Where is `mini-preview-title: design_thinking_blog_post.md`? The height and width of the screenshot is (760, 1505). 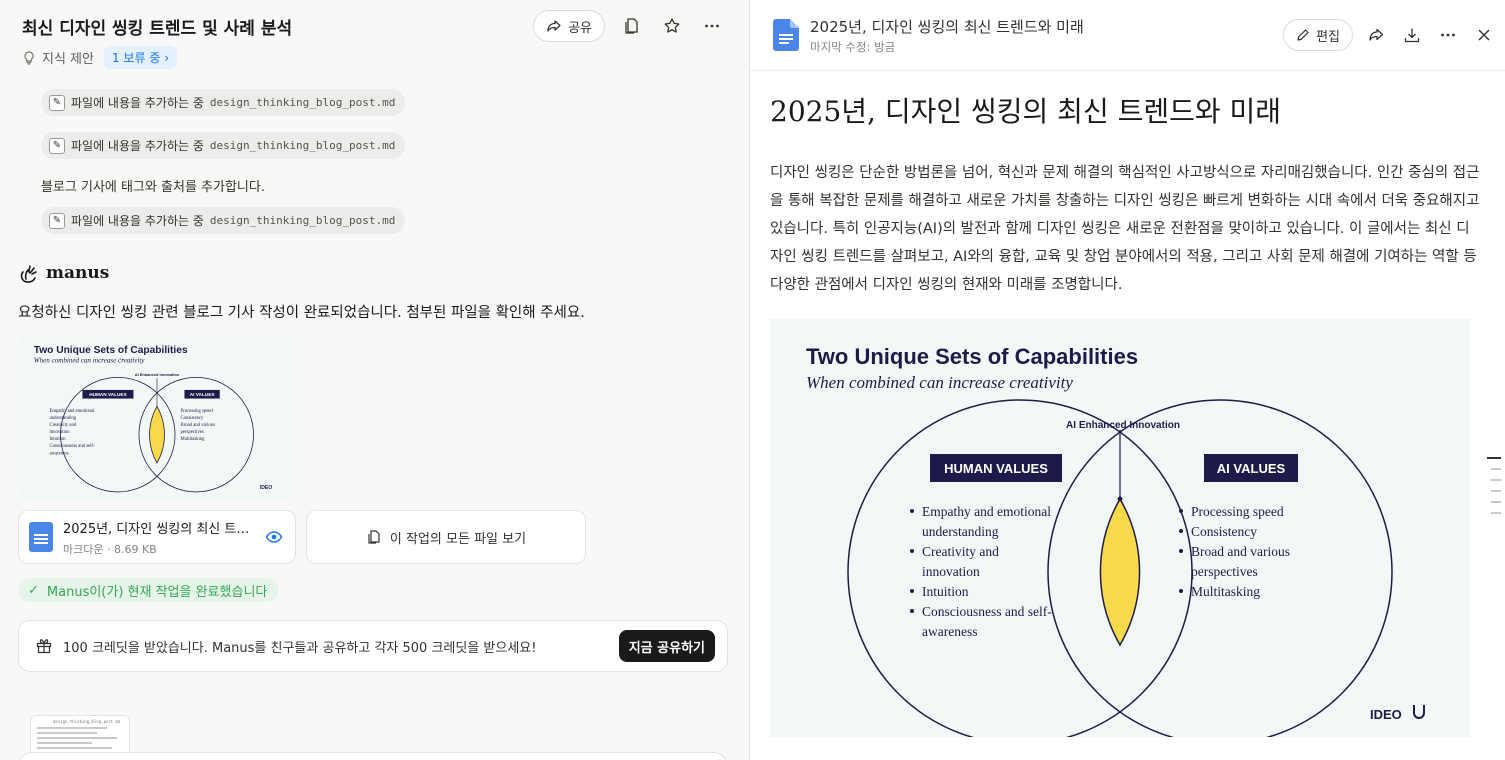
mini-preview-title: design_thinking_blog_post.md is located at coordinates (87, 721).